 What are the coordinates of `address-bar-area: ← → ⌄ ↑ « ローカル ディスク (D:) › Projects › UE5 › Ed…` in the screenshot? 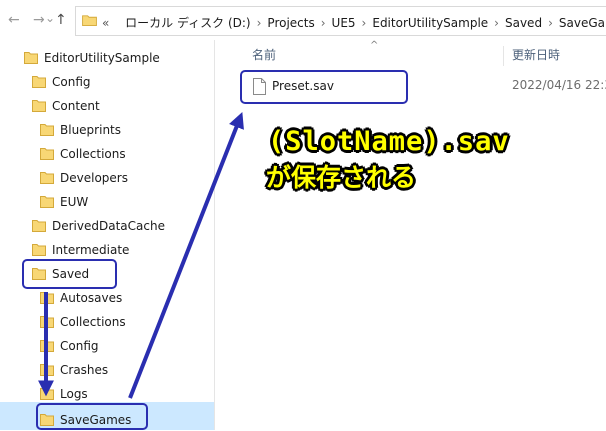 It's located at (303, 20).